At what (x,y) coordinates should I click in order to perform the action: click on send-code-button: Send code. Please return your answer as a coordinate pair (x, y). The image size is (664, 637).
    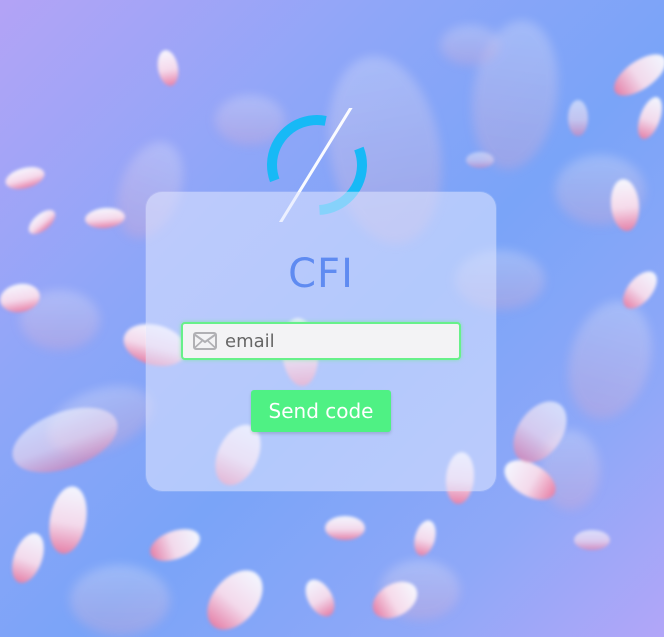
    Looking at the image, I should click on (321, 411).